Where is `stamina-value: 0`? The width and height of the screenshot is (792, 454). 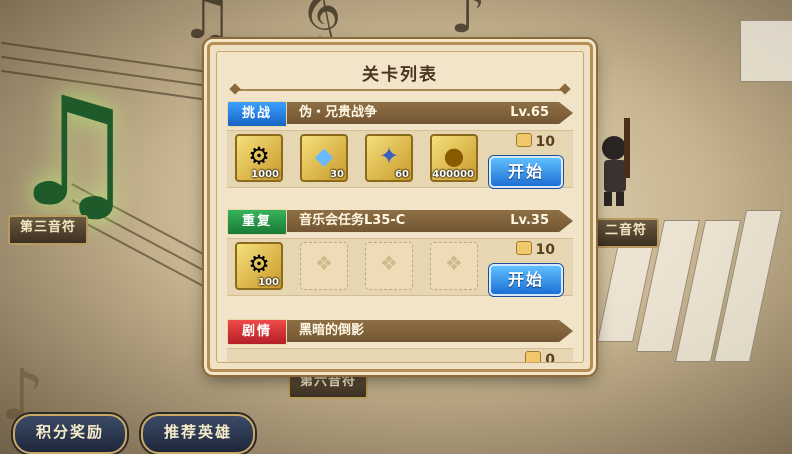 stamina-value: 0 is located at coordinates (550, 357).